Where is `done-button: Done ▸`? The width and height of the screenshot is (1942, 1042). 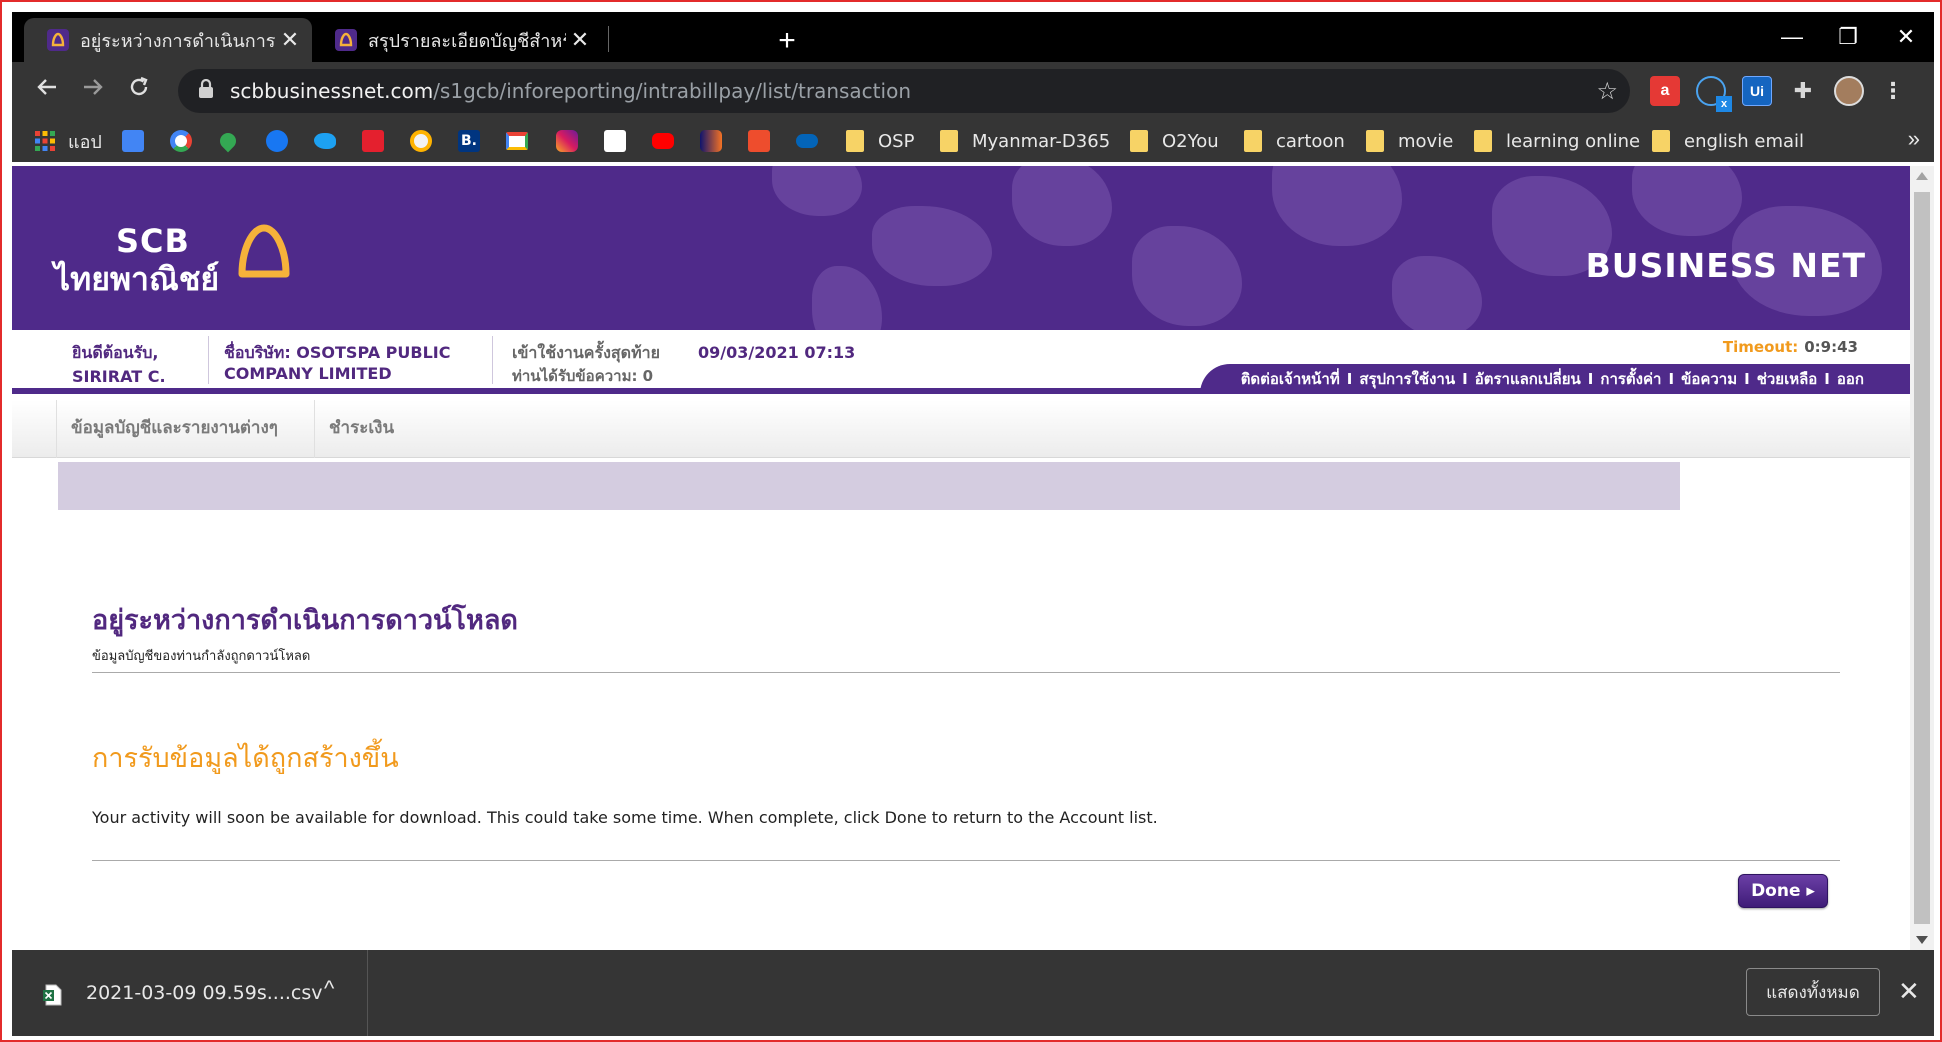 done-button: Done ▸ is located at coordinates (1783, 891).